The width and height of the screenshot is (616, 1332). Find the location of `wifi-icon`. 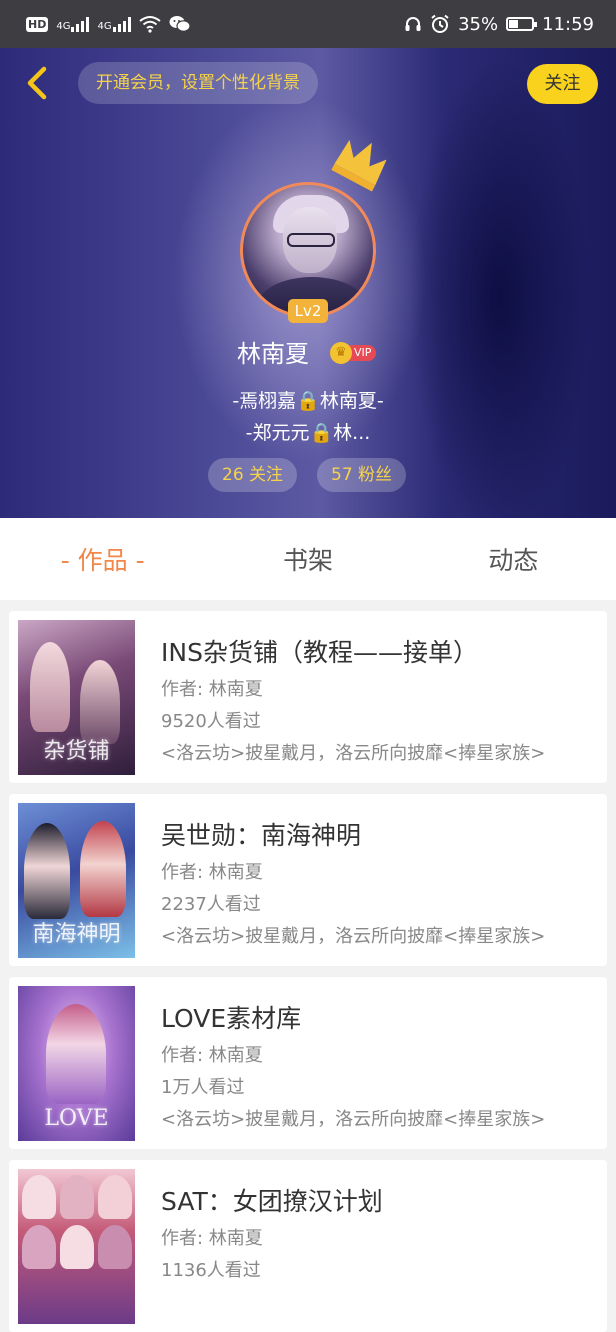

wifi-icon is located at coordinates (149, 24).